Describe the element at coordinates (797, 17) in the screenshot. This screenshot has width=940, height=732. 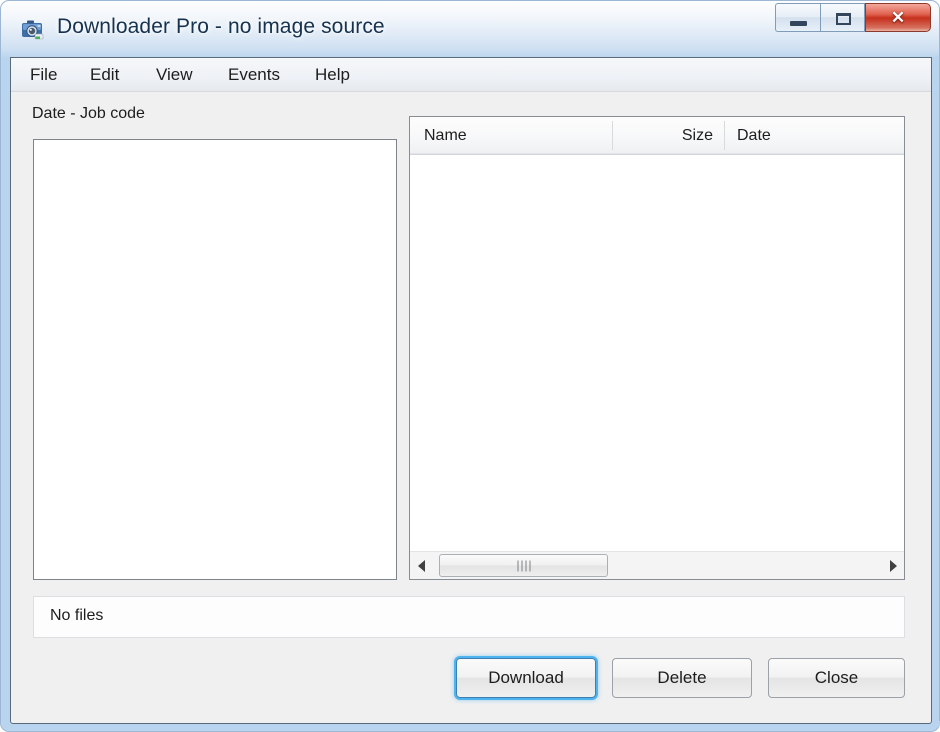
I see `minimize-button` at that location.